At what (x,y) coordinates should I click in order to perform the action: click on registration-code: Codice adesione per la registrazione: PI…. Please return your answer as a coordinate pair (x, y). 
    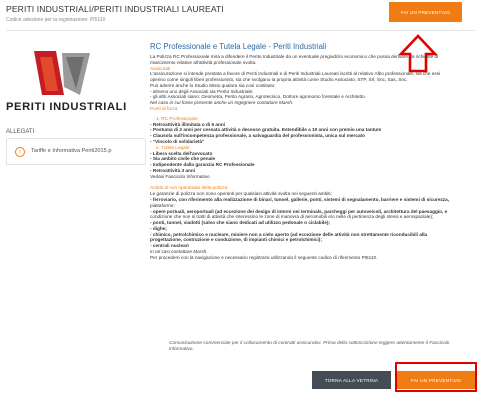
    Looking at the image, I should click on (56, 20).